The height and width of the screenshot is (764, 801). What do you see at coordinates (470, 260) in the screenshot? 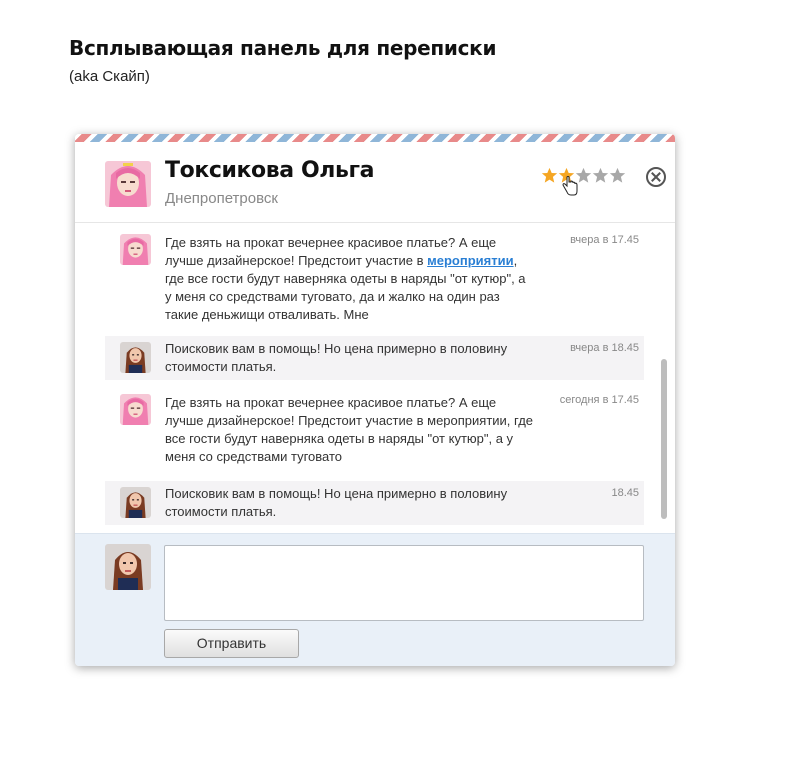
I see `event-link: мероприятии` at bounding box center [470, 260].